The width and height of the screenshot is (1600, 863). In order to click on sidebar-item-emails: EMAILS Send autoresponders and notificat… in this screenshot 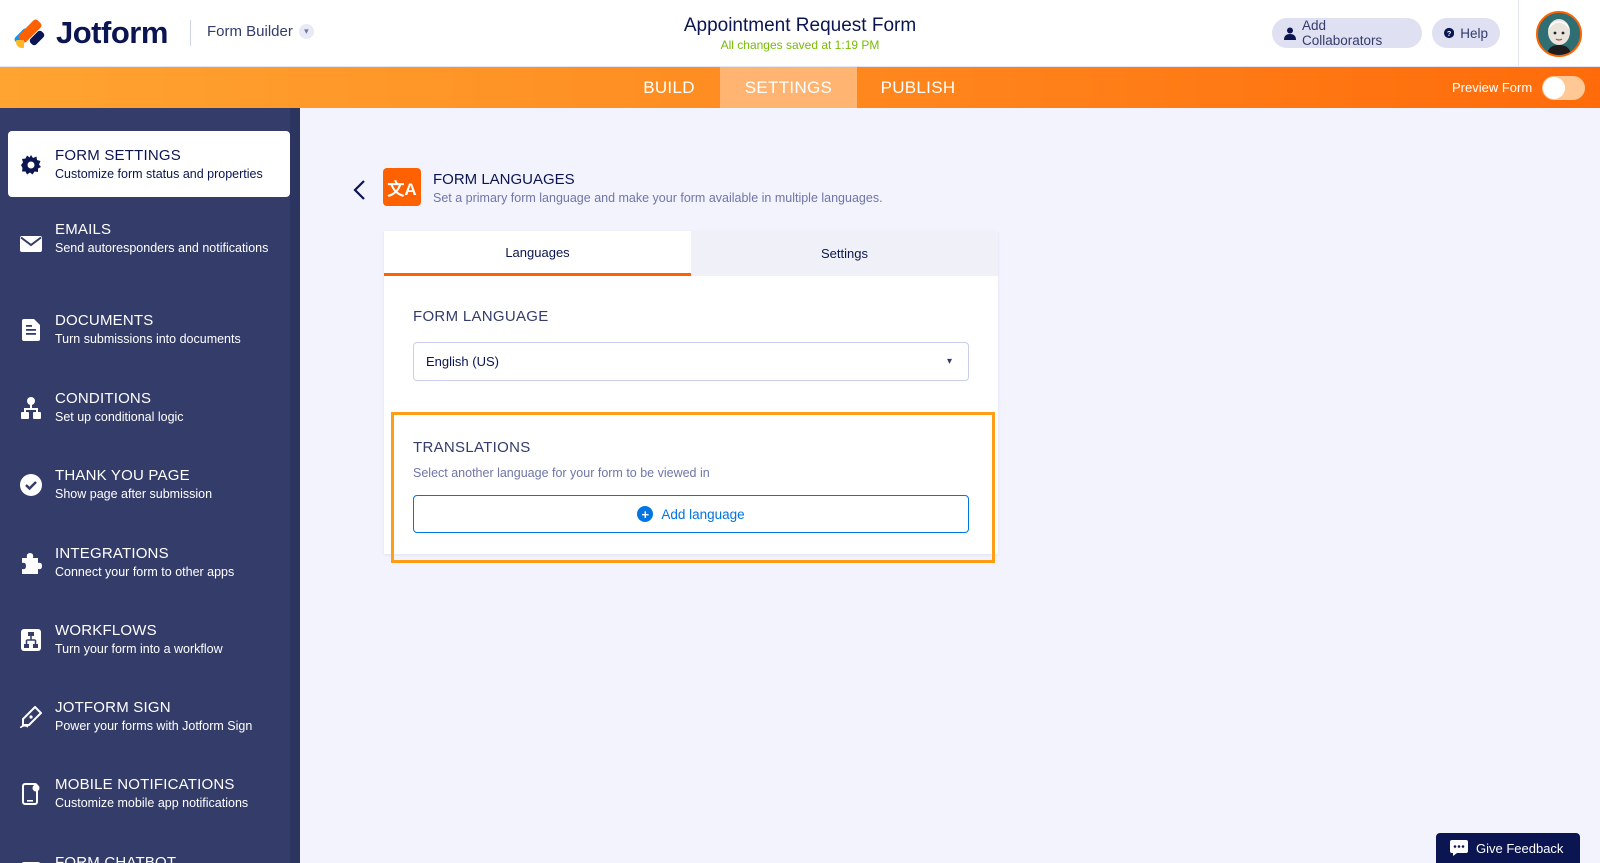, I will do `click(149, 245)`.